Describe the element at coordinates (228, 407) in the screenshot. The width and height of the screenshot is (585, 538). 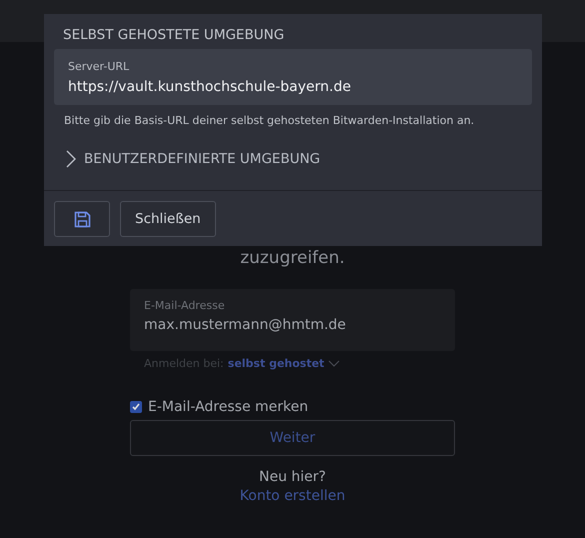
I see `remember-label: E-Mail-Adresse merken` at that location.